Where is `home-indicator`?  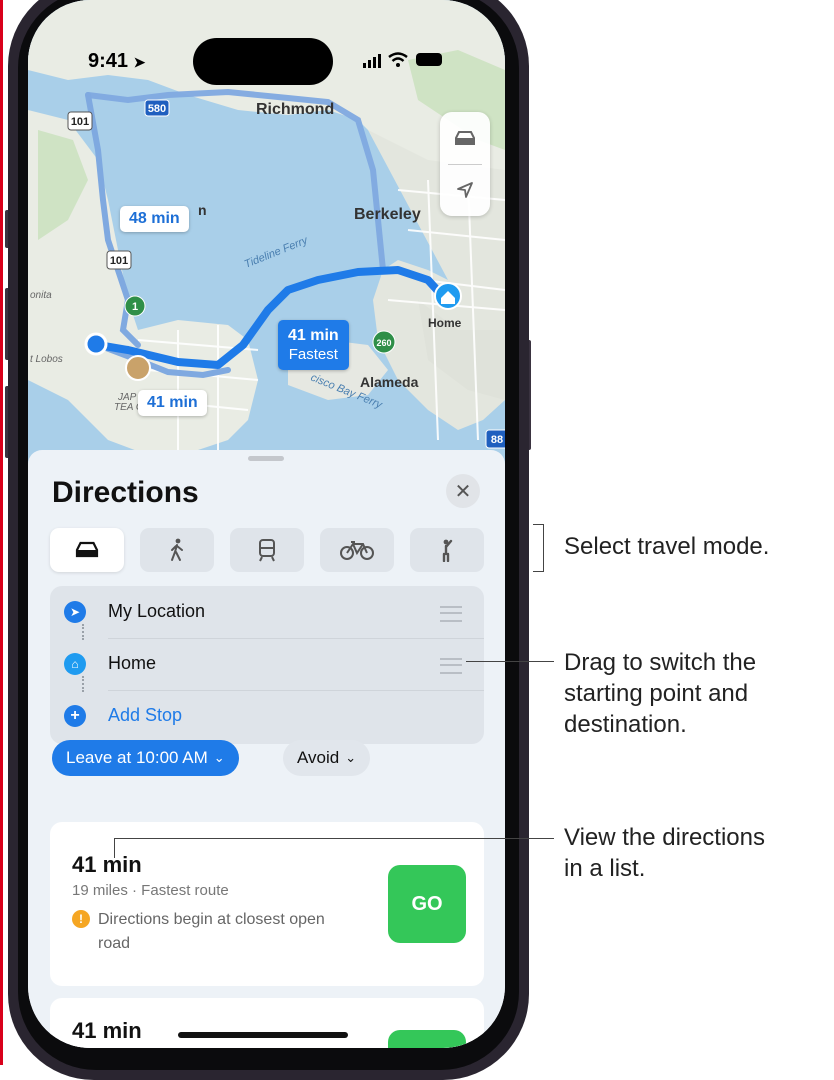
home-indicator is located at coordinates (263, 1035).